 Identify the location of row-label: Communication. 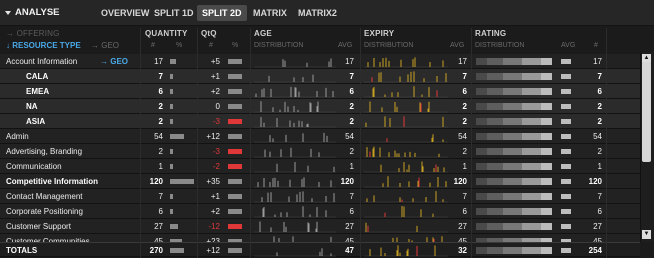
(34, 166).